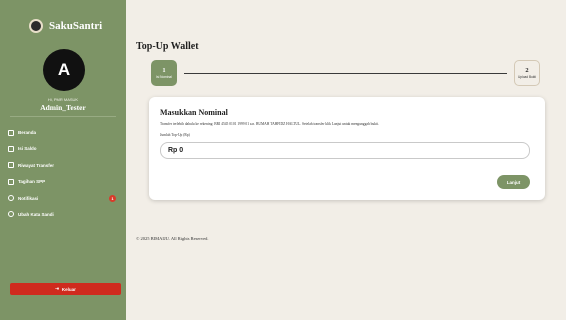  I want to click on user-role: Hi, PMR MASUK, so click(63, 99).